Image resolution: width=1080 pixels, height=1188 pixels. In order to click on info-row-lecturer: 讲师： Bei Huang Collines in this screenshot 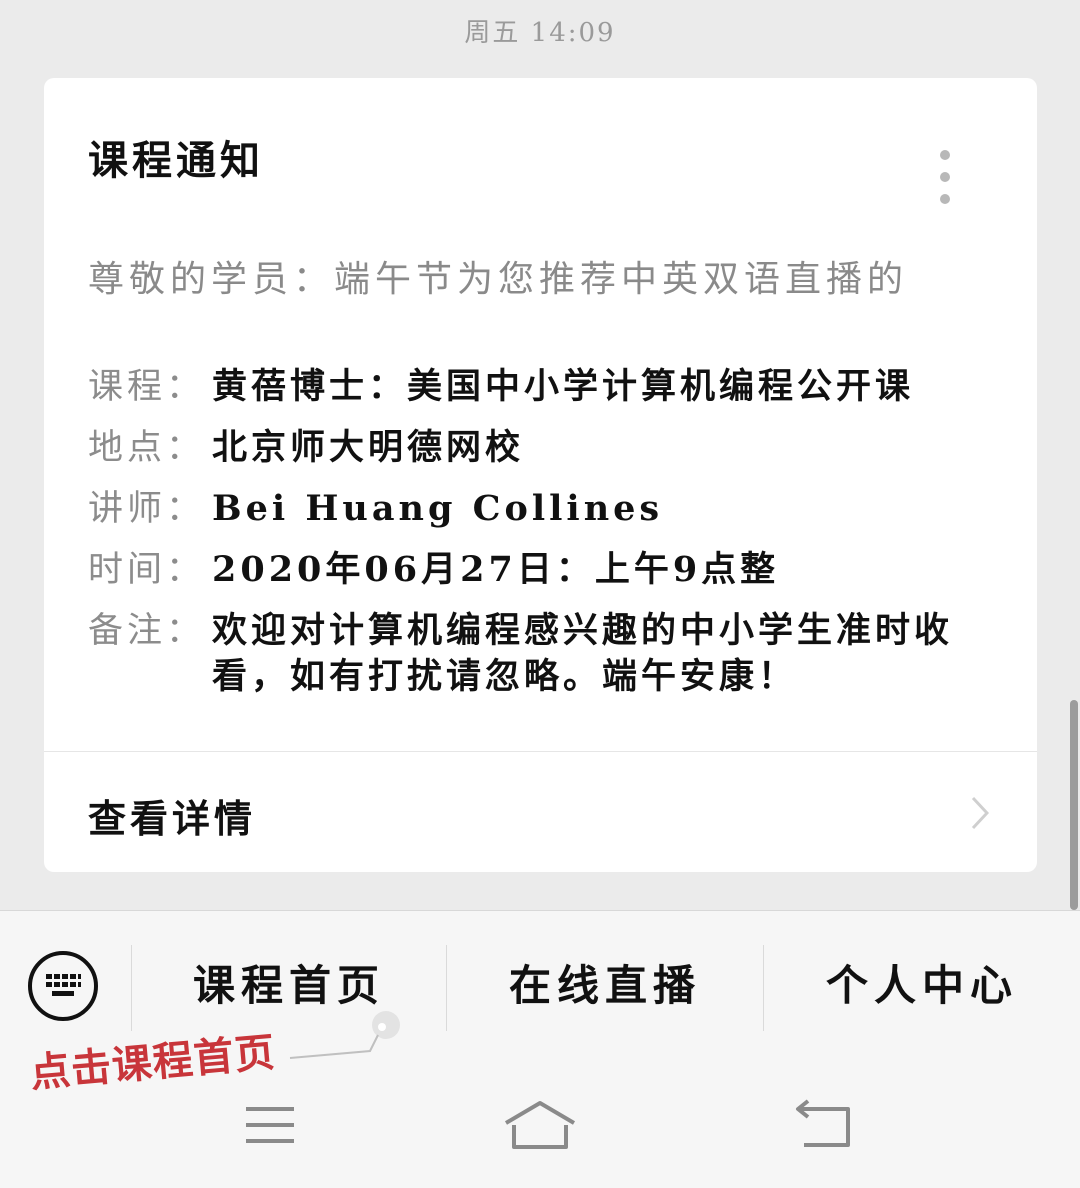, I will do `click(543, 509)`.